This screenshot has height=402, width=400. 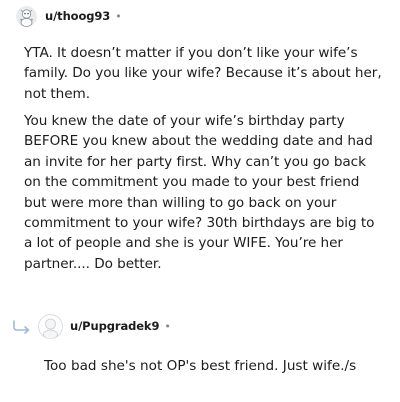 I want to click on reply-author-link: u/Pupgradek9, so click(x=114, y=326).